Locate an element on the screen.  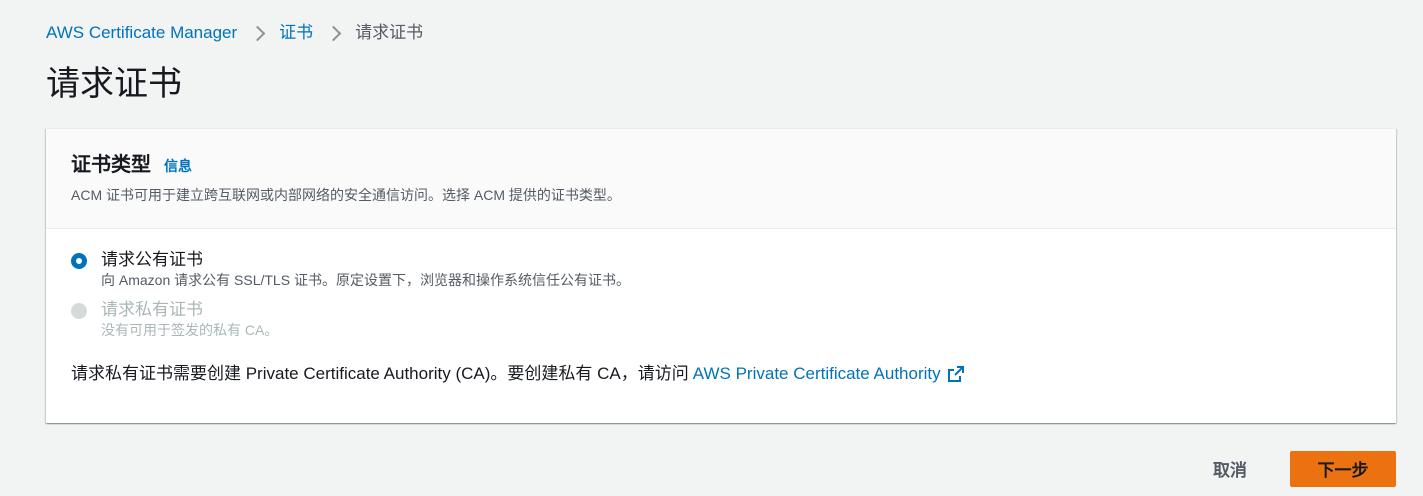
cancel-button: 取消 is located at coordinates (1230, 468).